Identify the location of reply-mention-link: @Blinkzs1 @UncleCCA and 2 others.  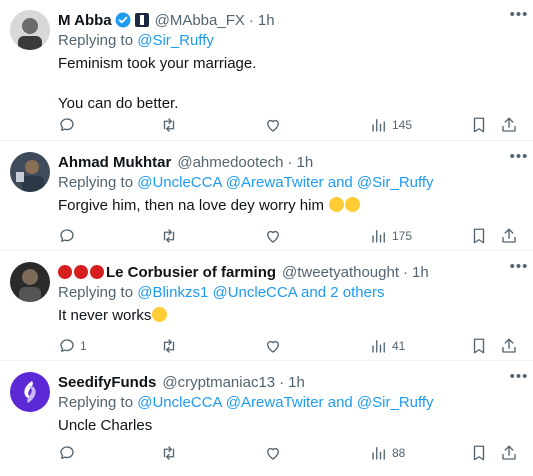
(260, 292).